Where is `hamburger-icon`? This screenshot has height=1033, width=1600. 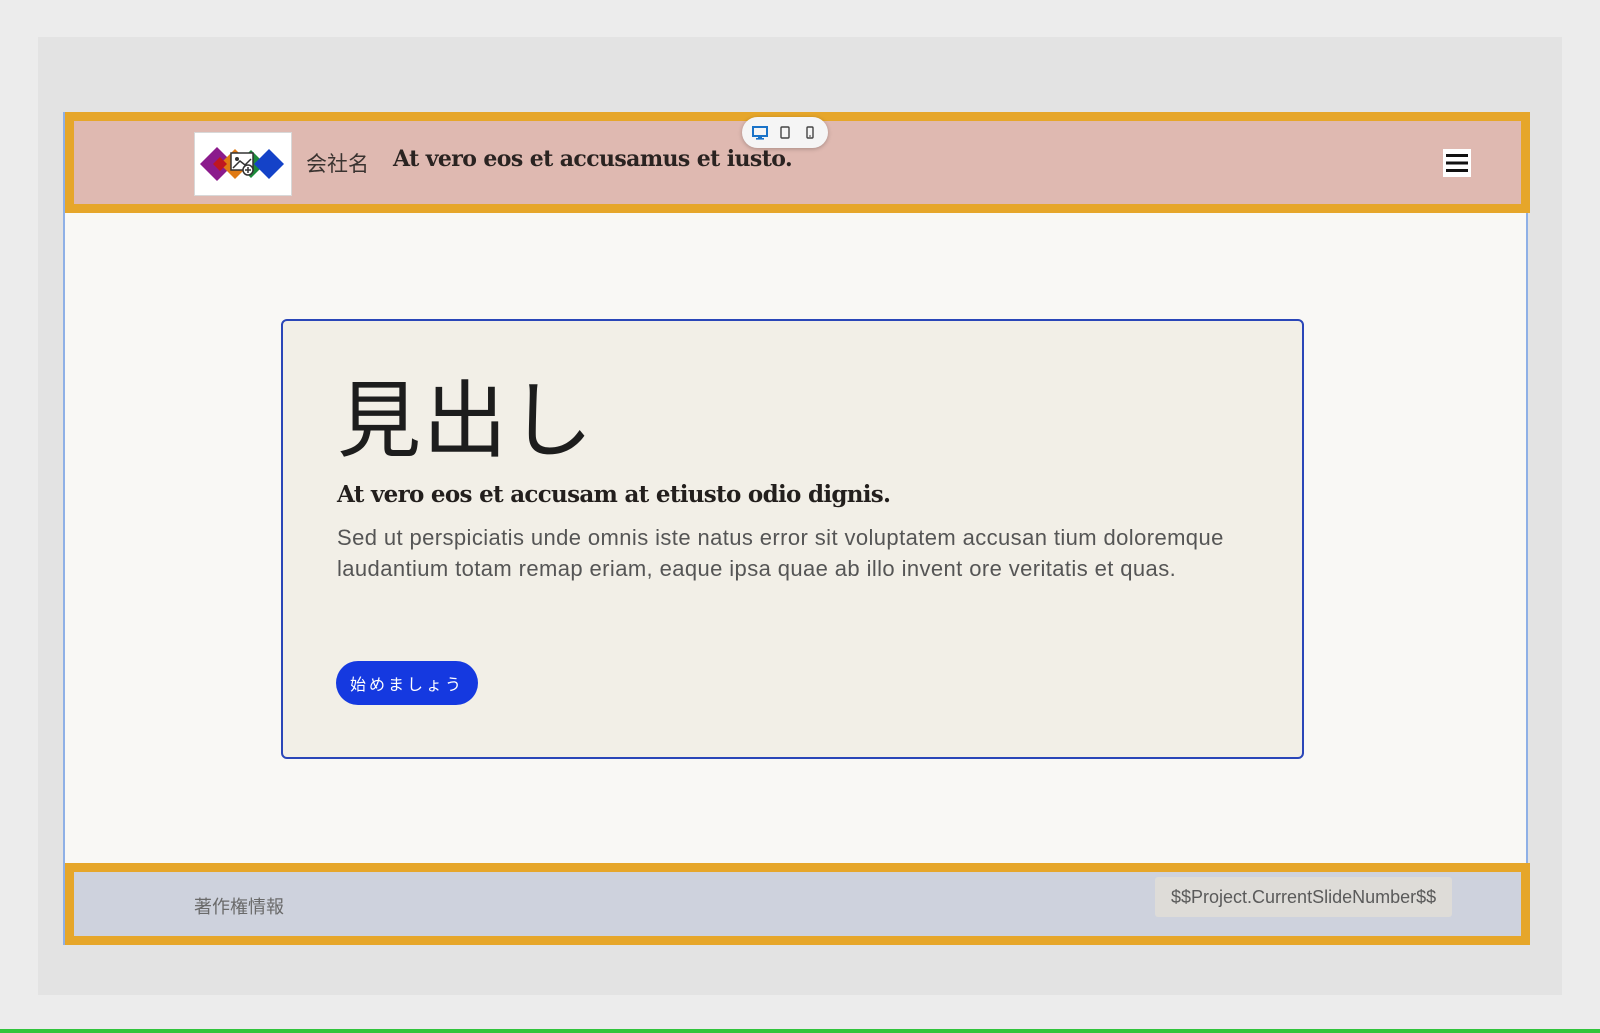
hamburger-icon is located at coordinates (1457, 163).